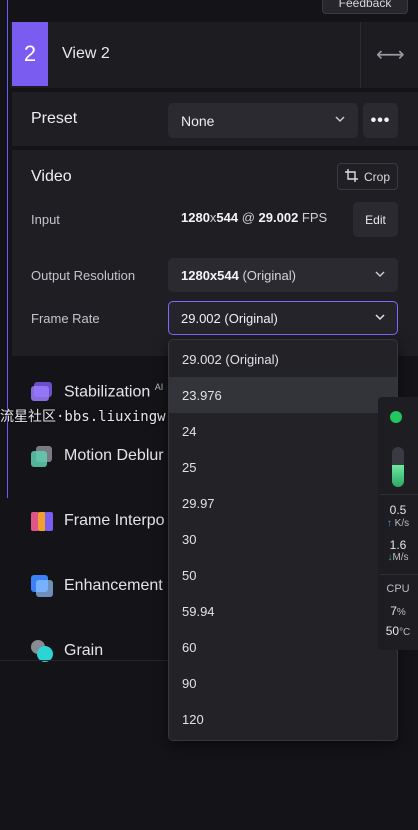  What do you see at coordinates (42, 653) in the screenshot?
I see `grain-icon` at bounding box center [42, 653].